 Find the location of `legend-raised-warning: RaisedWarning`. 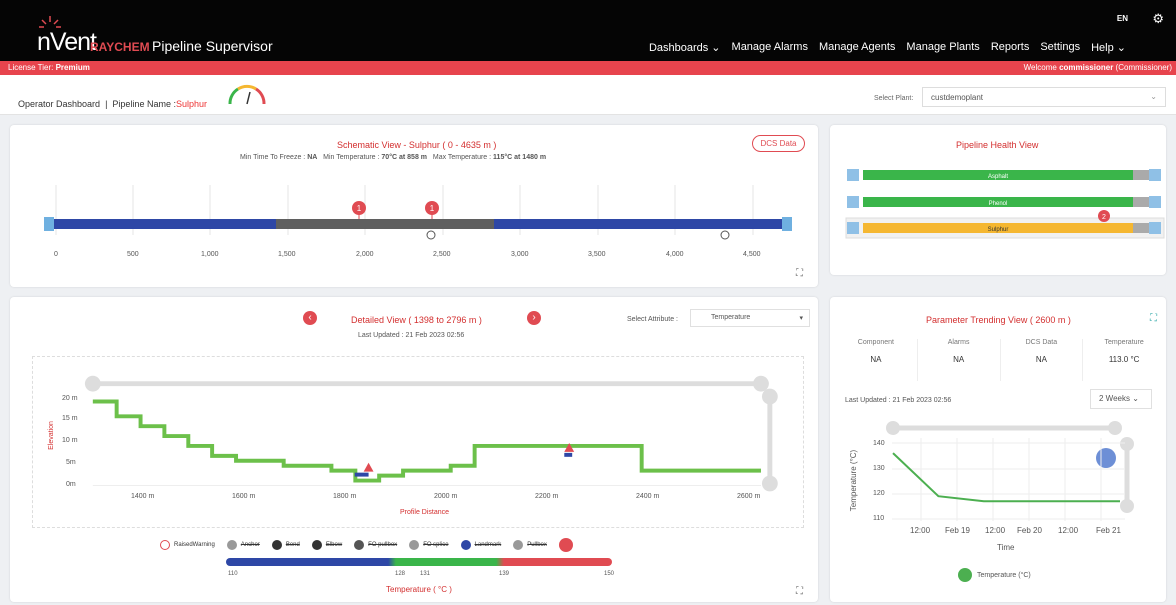

legend-raised-warning: RaisedWarning is located at coordinates (187, 545).